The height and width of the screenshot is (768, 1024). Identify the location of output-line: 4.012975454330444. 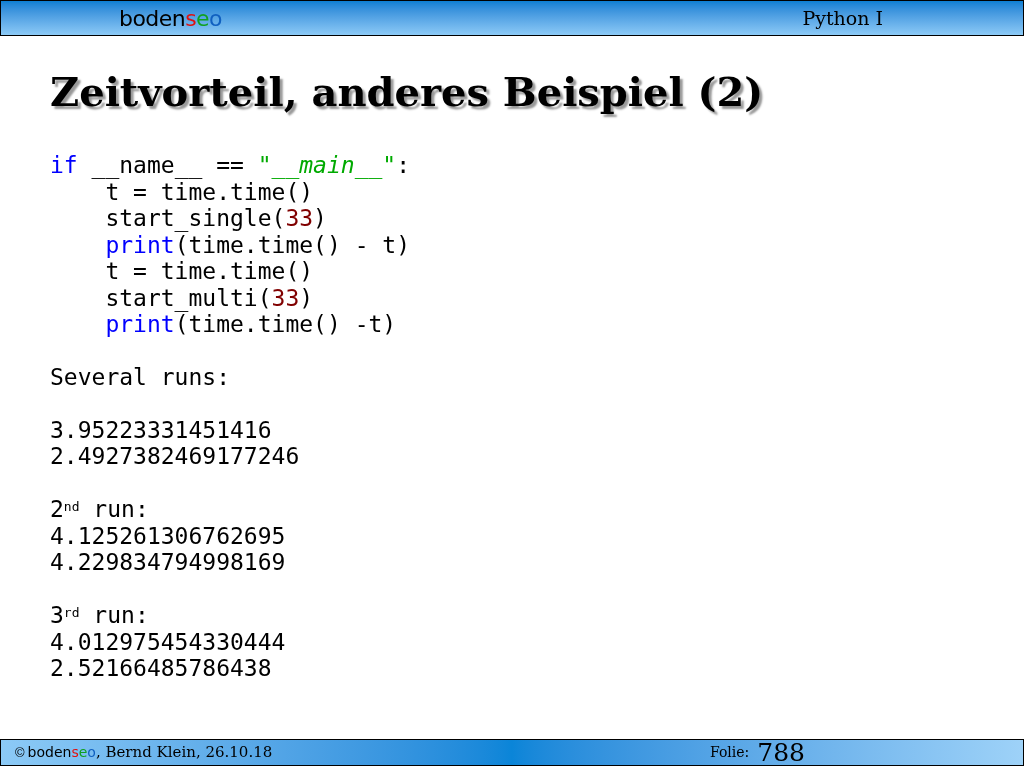
(168, 641).